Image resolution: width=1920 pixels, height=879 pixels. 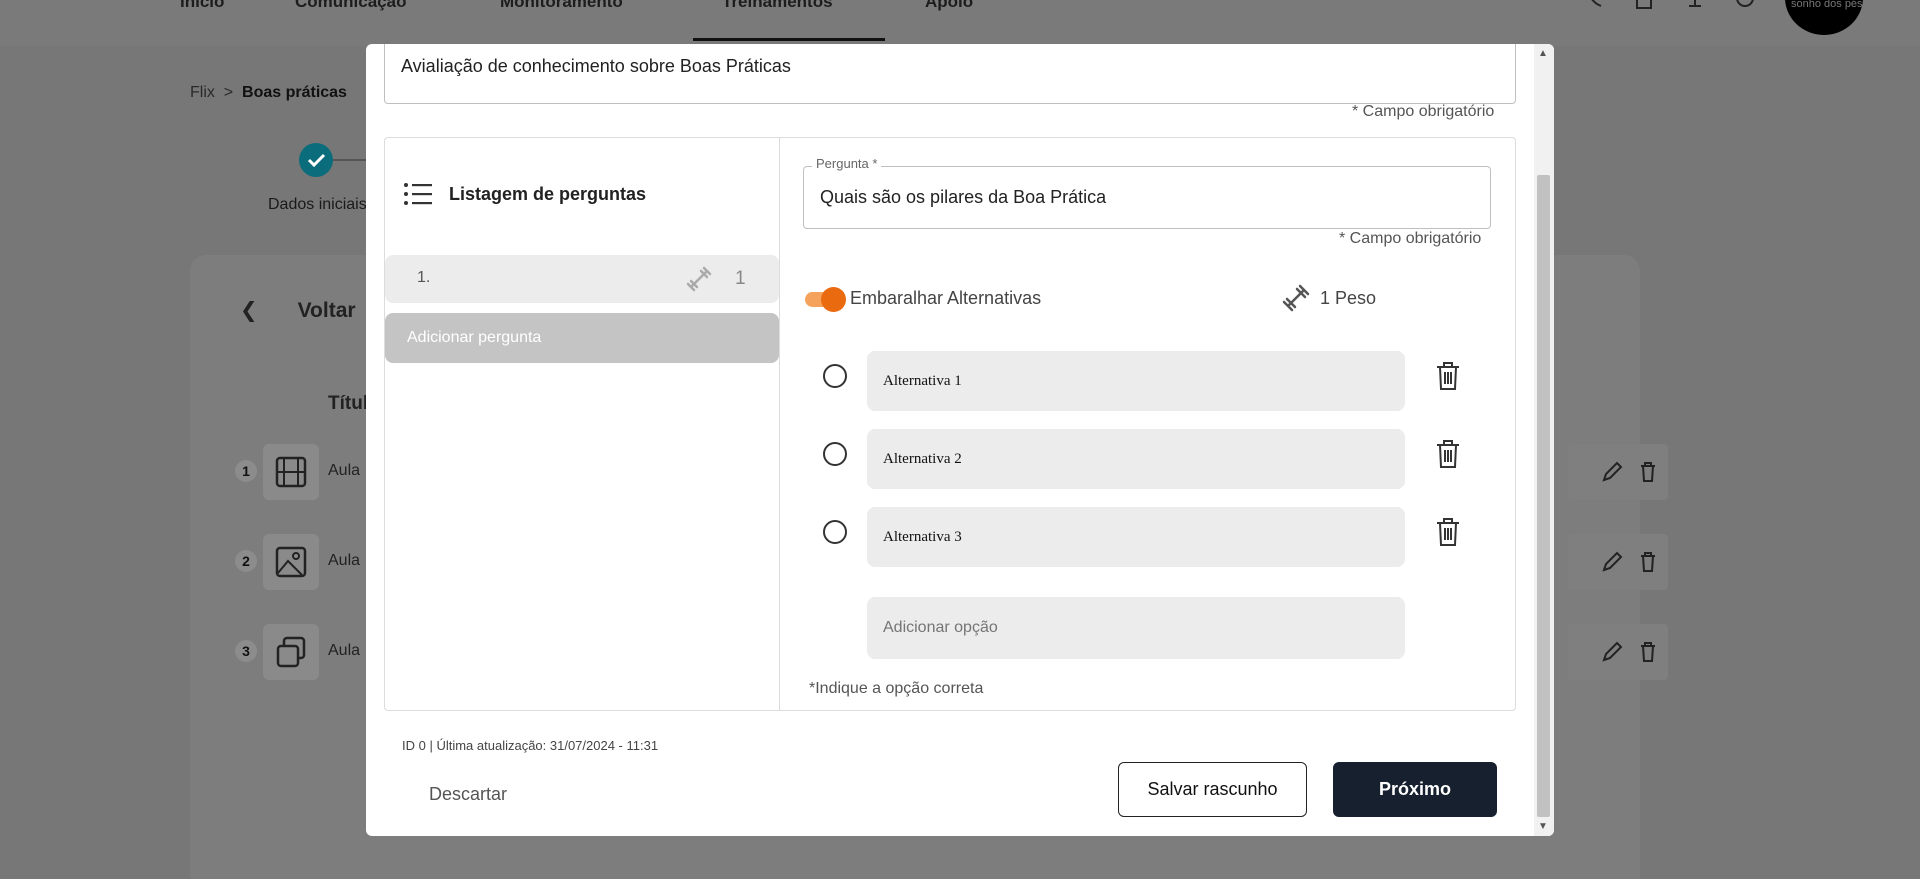 What do you see at coordinates (350, 6) in the screenshot?
I see `nav-item-comunicacao: Comunicação` at bounding box center [350, 6].